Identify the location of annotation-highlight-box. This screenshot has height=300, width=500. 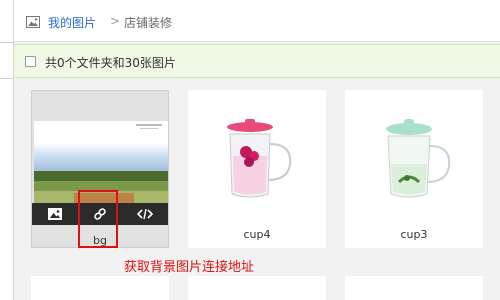
(98, 219).